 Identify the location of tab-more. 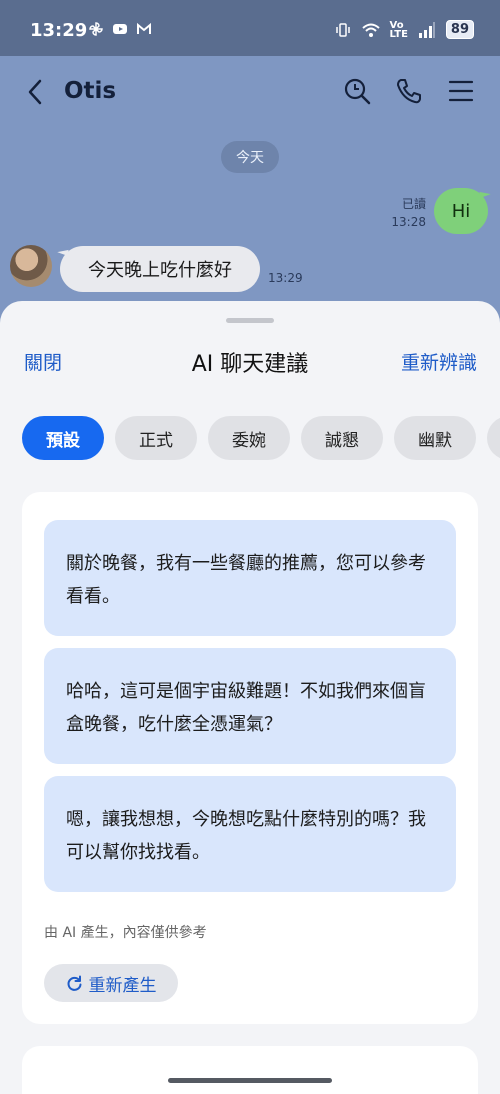
(493, 438).